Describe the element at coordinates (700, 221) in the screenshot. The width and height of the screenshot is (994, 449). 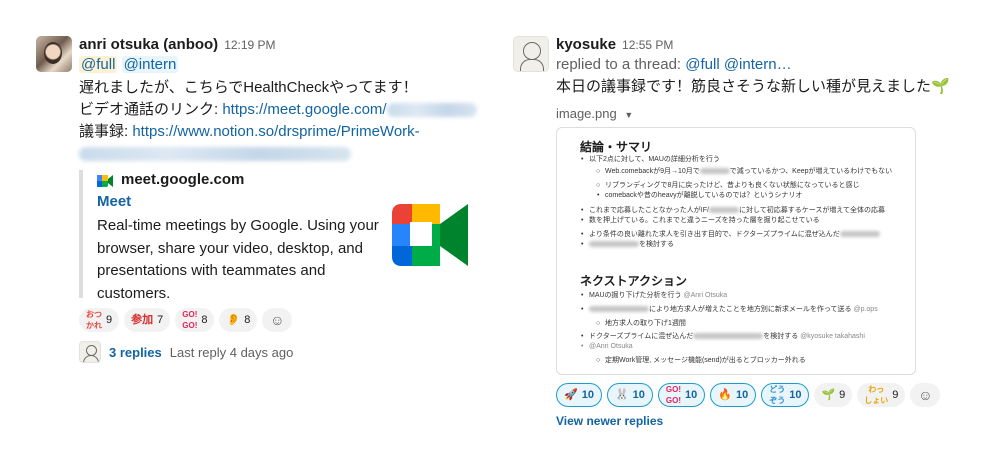
I see `doc-item-continued: 数を押上げている。これまでと違うニーズを持った層を掘り起こせている` at that location.